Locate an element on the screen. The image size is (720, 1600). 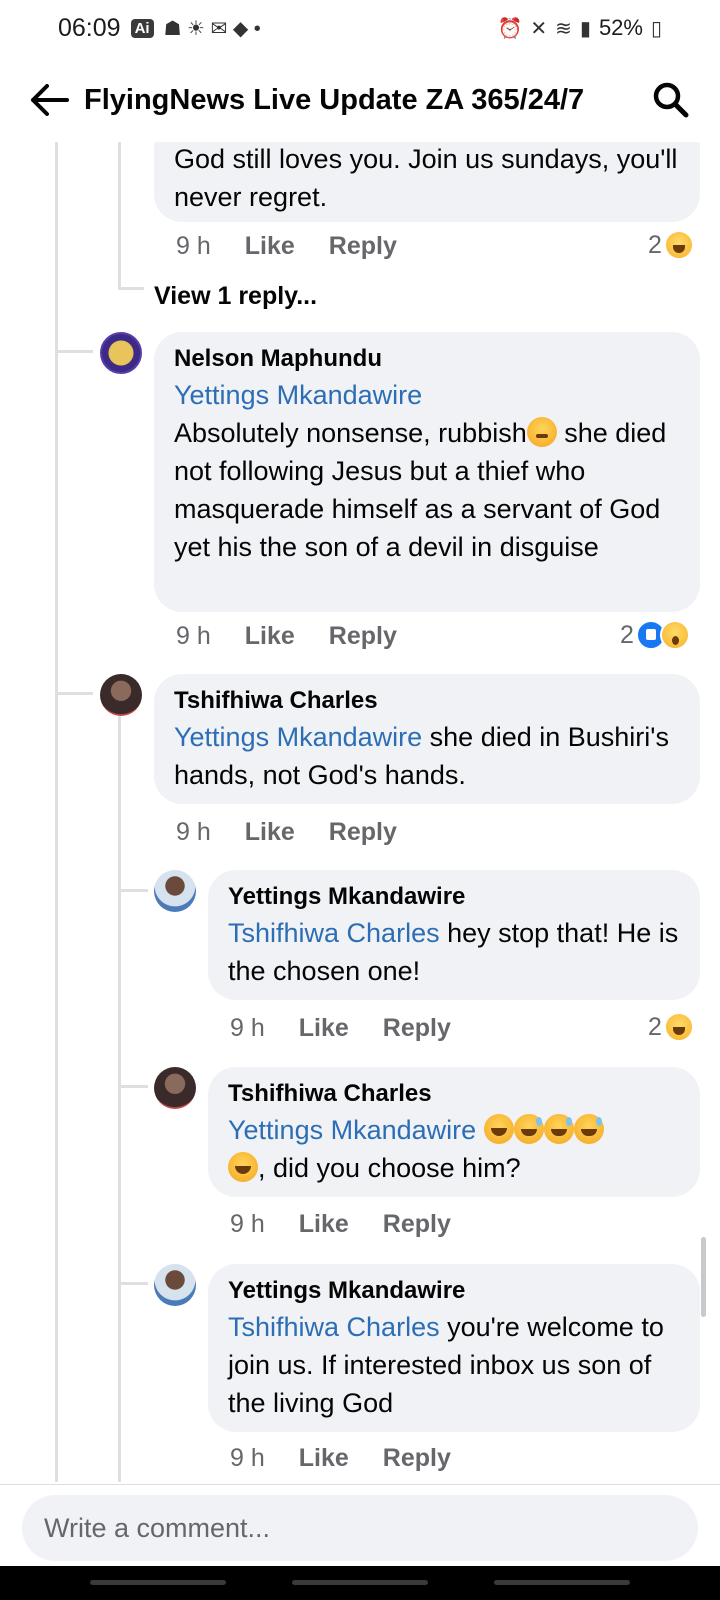
signal-icon: ▮ is located at coordinates (585, 28).